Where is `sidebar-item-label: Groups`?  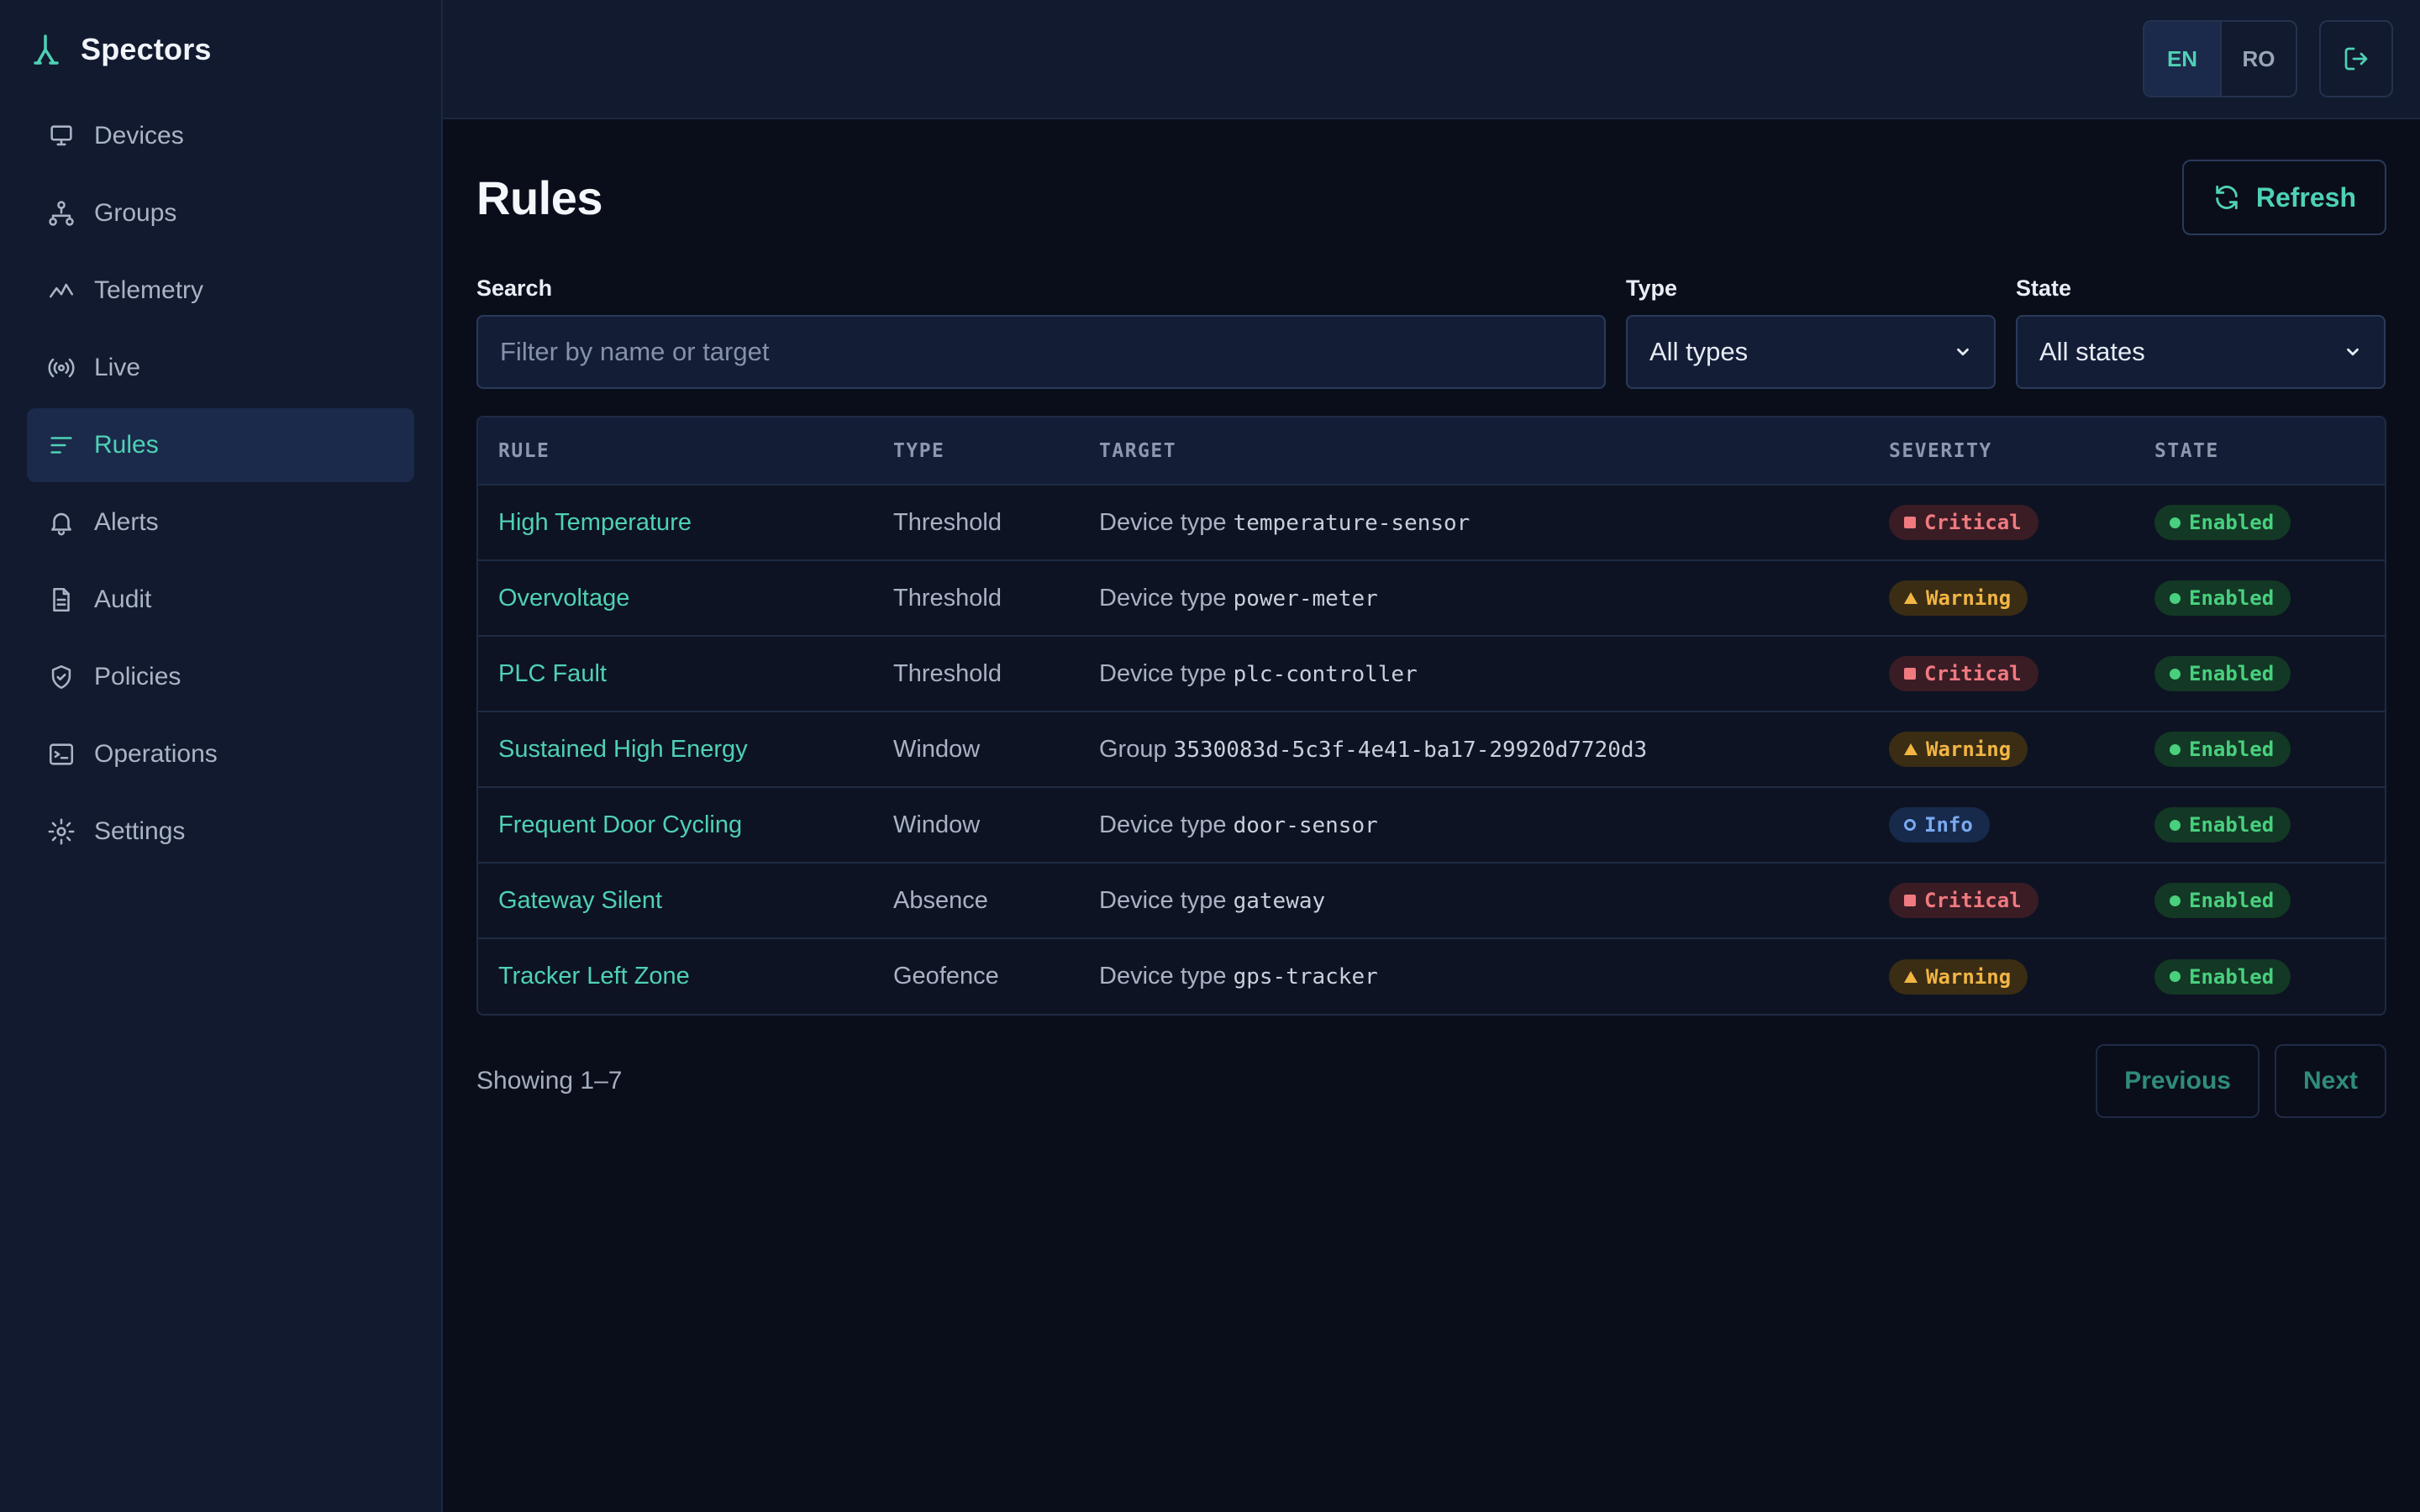
sidebar-item-label: Groups is located at coordinates (135, 213).